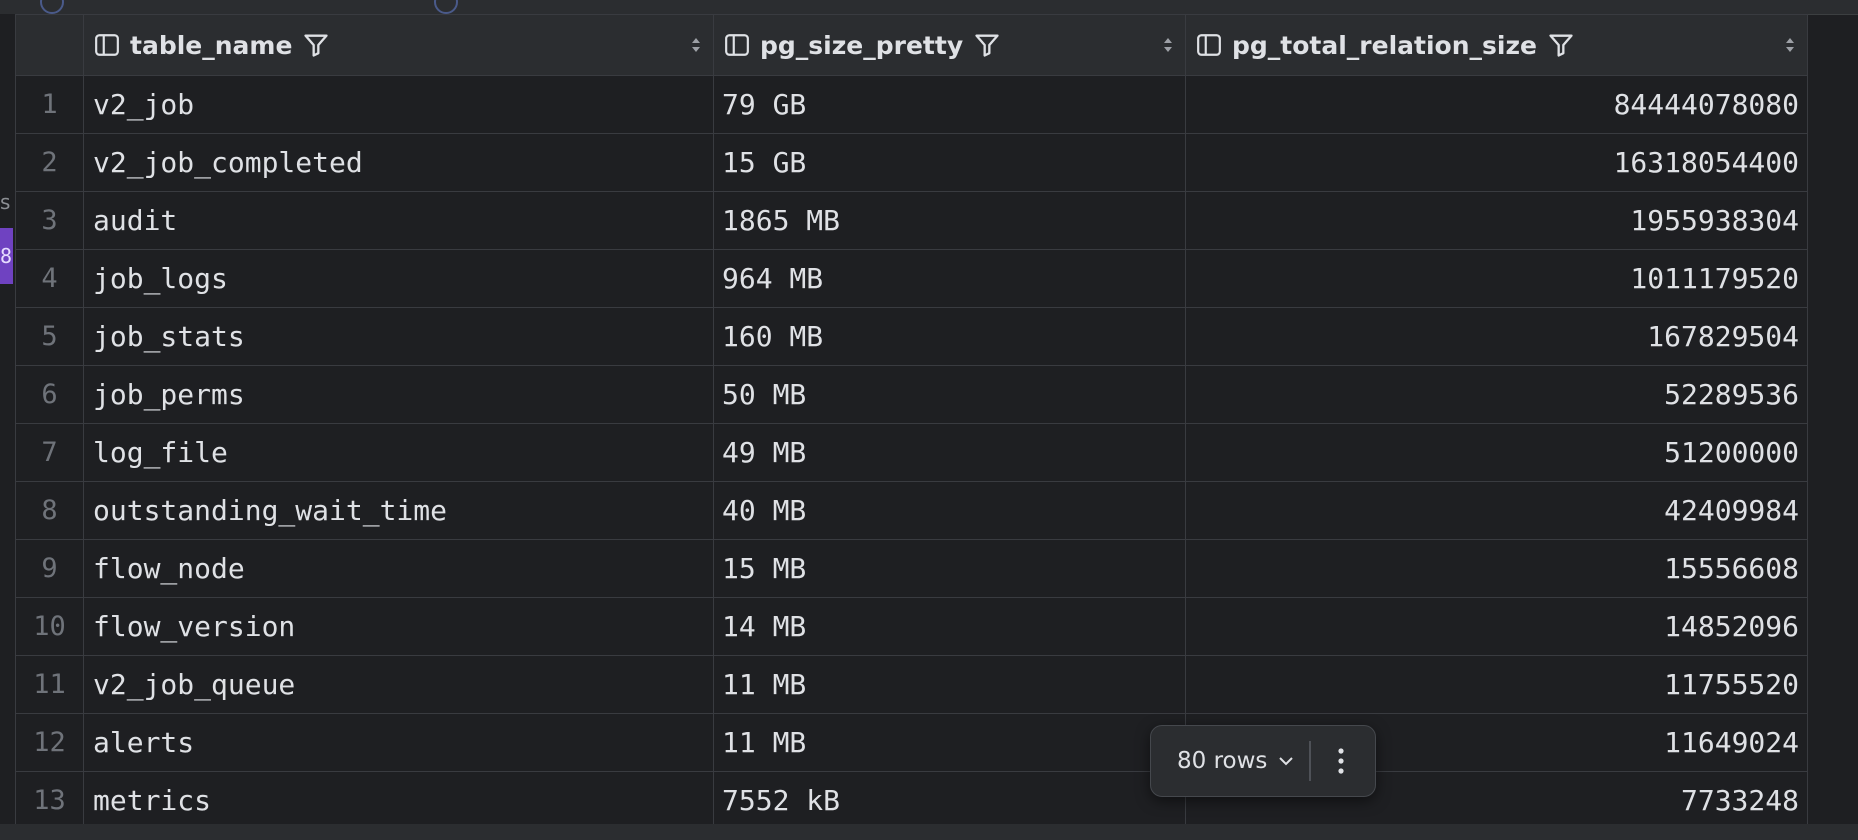  I want to click on row-number: 2, so click(49, 162).